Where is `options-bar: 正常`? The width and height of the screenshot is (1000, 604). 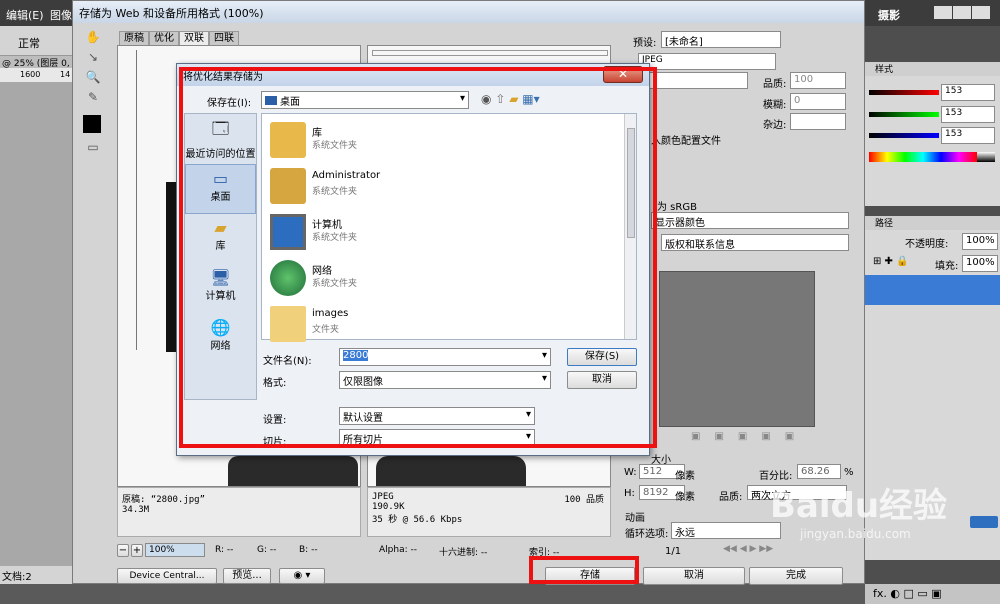
options-bar: 正常 is located at coordinates (36, 41).